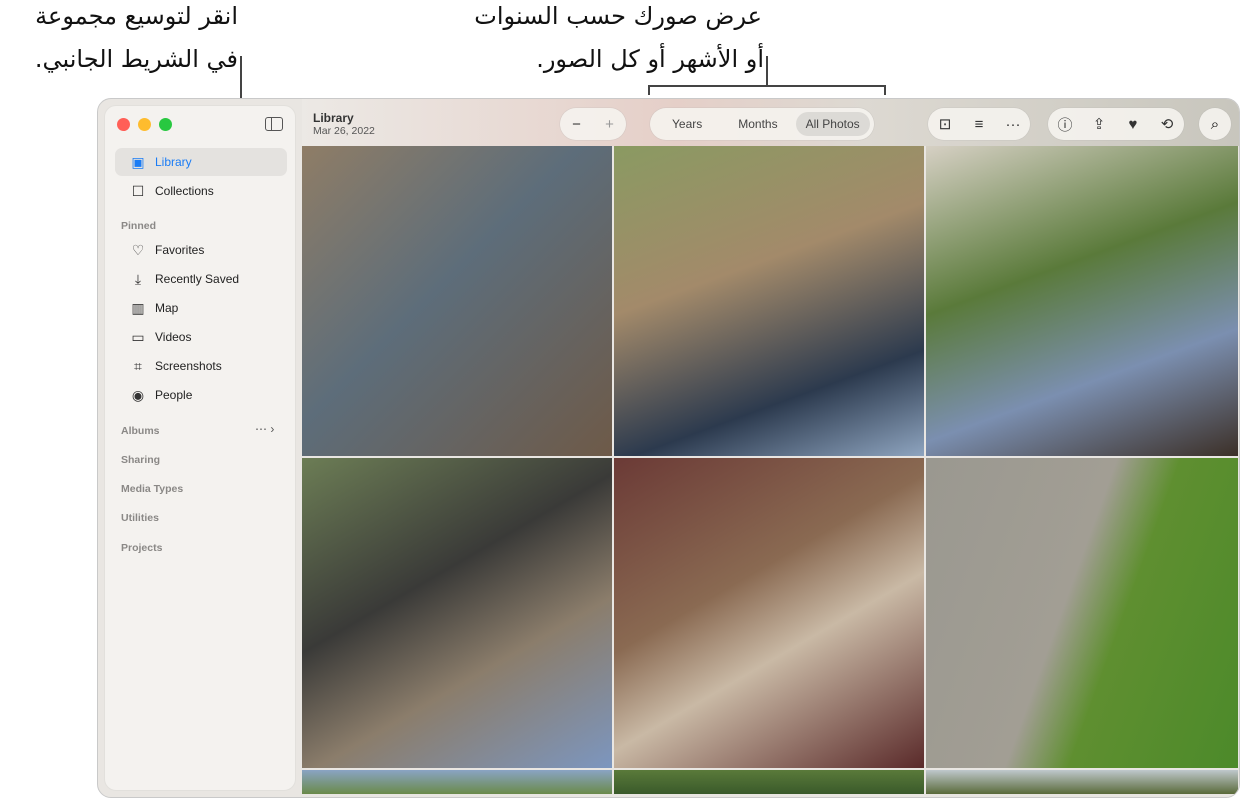 This screenshot has width=1242, height=801. I want to click on section-sharing: Sharing, so click(140, 460).